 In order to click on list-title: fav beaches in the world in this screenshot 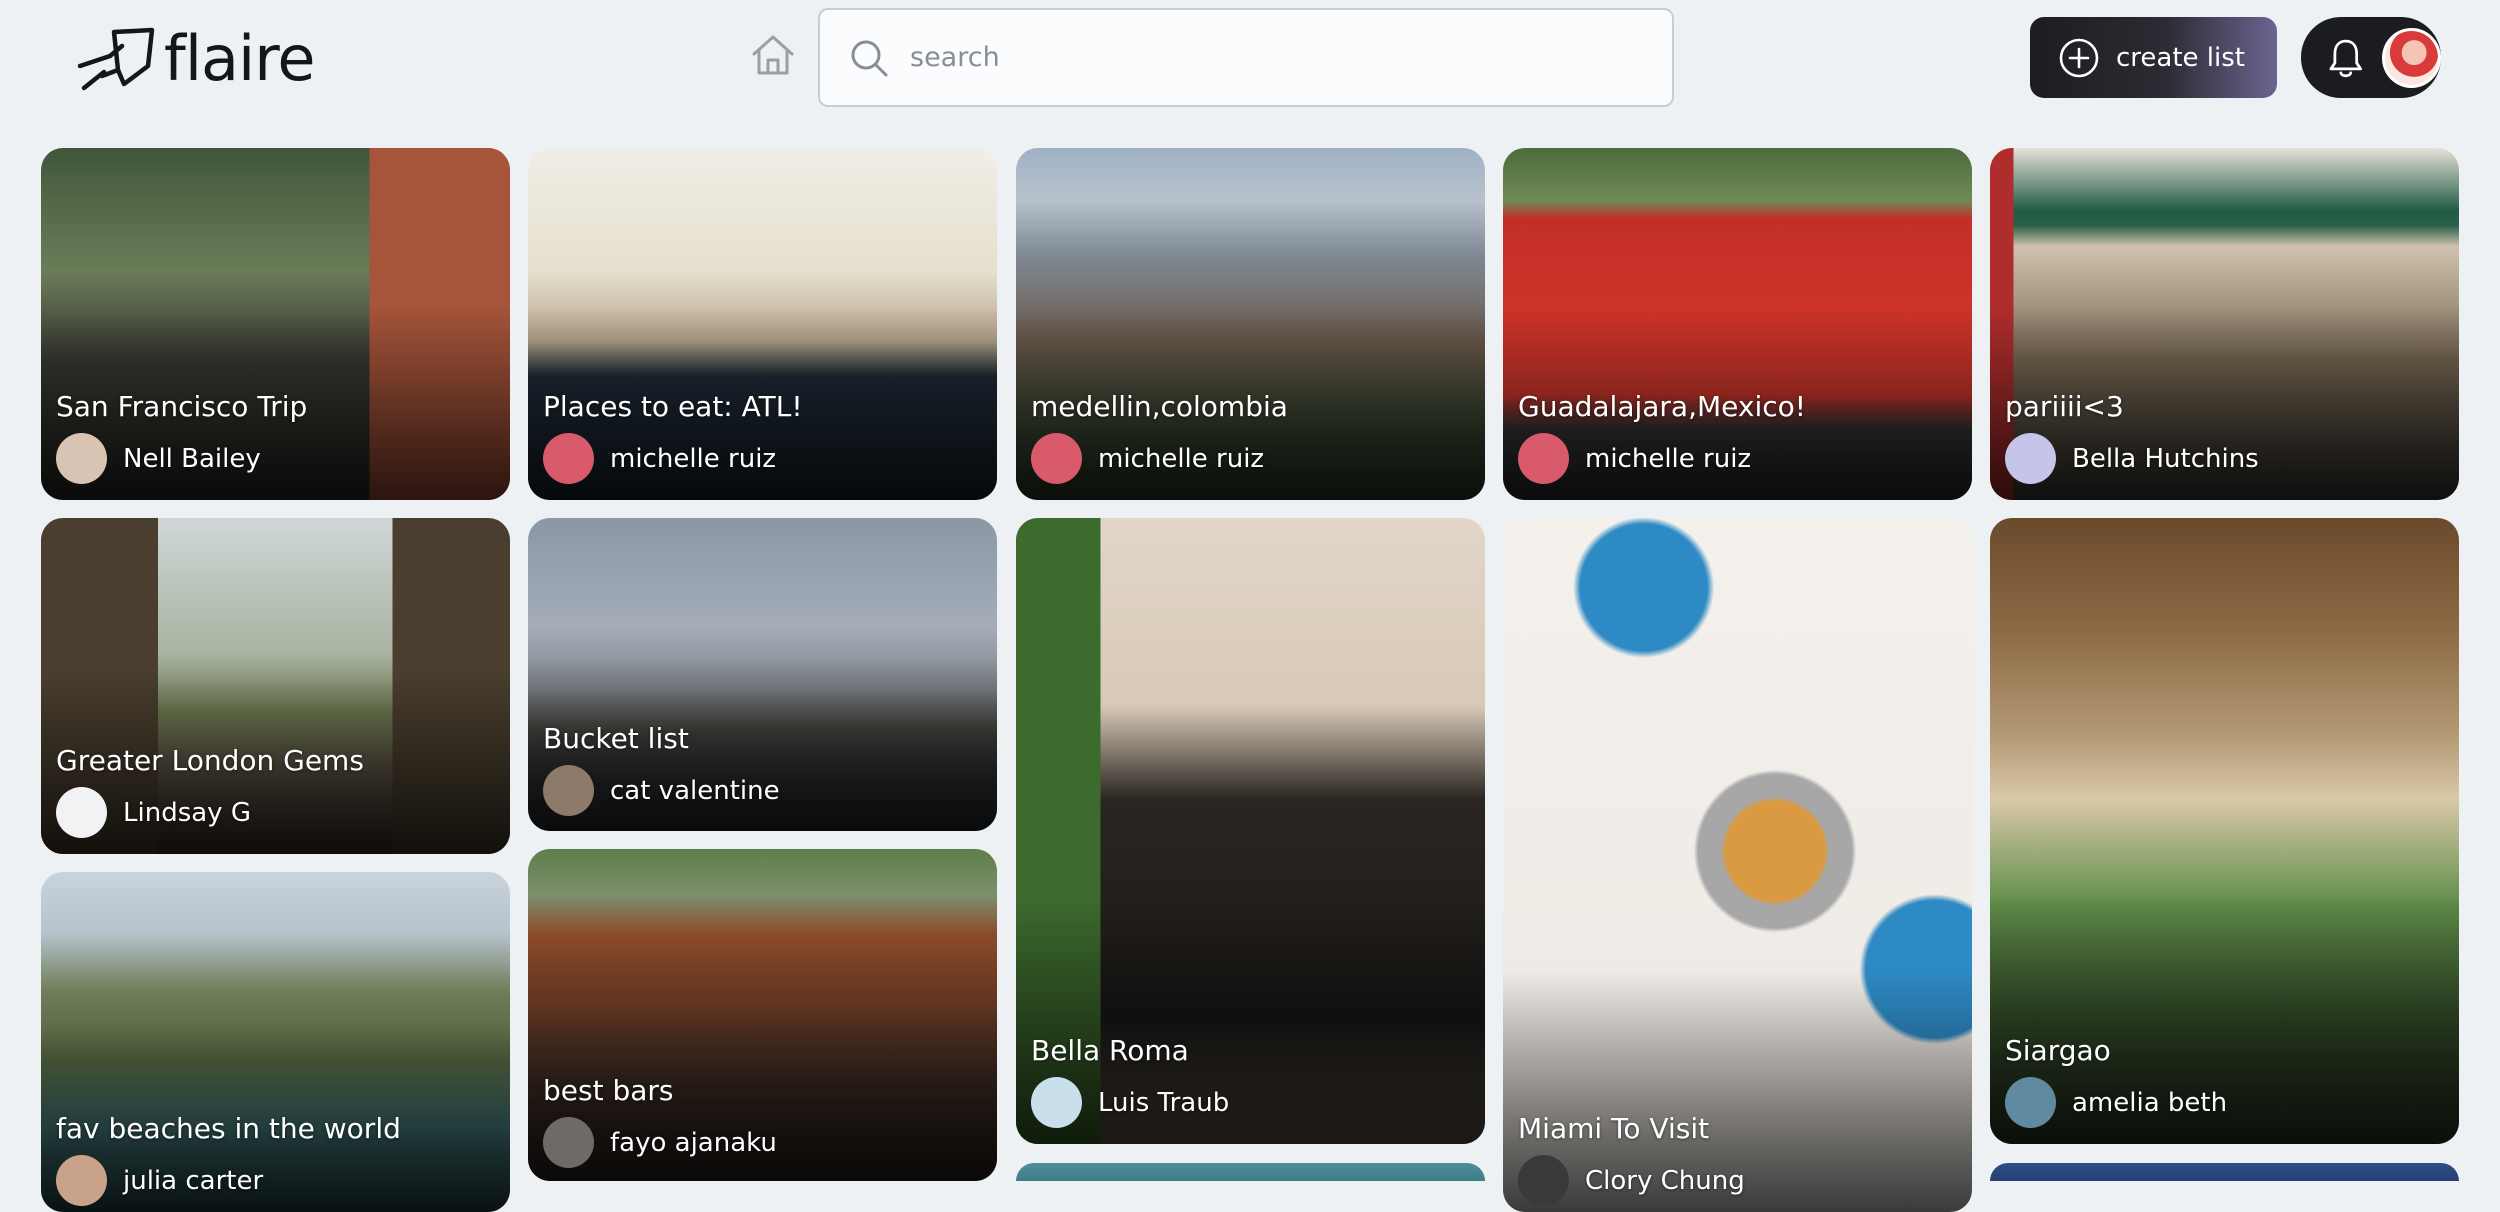, I will do `click(228, 1128)`.